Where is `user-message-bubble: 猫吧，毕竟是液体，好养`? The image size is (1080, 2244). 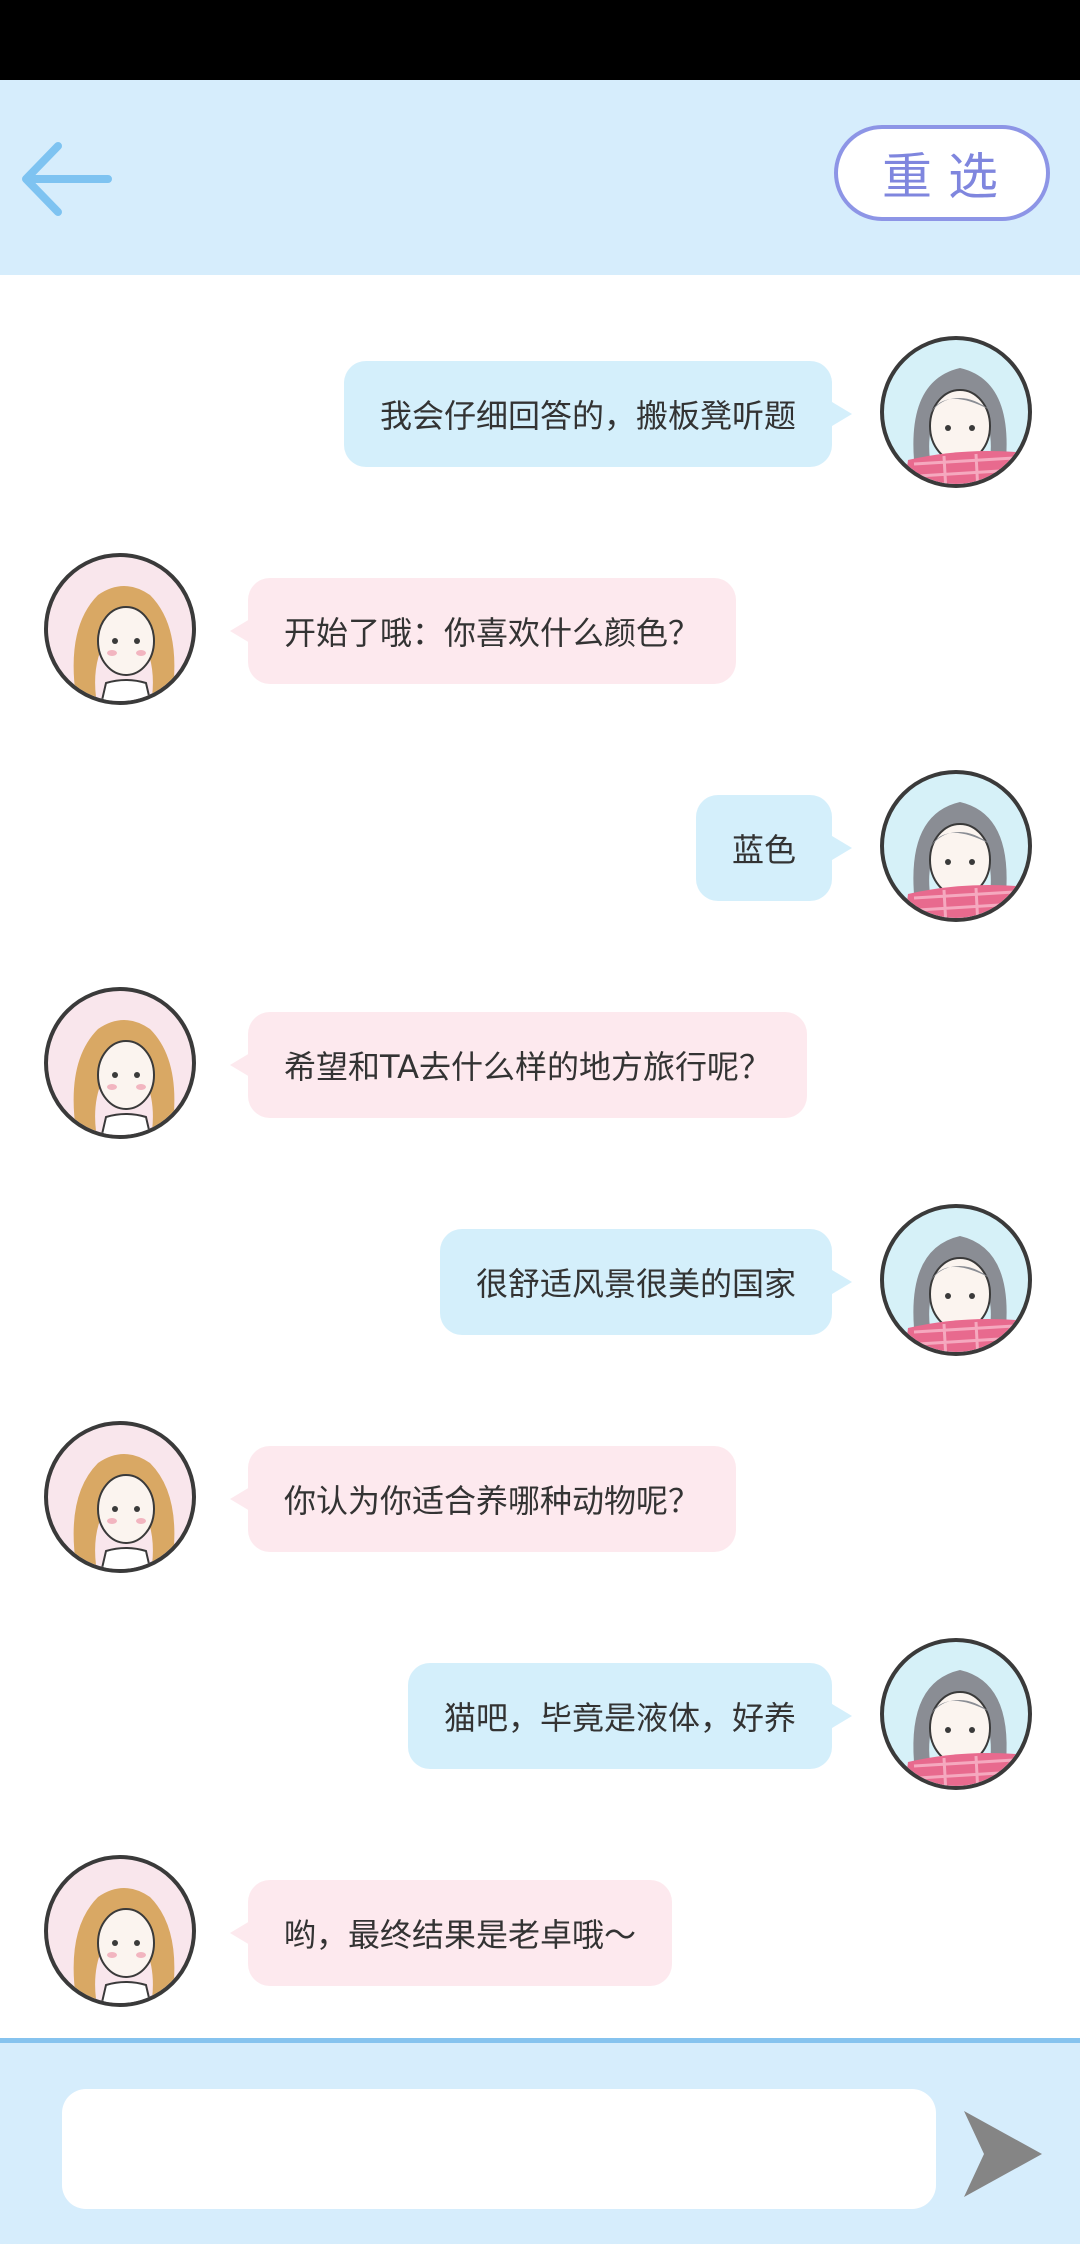
user-message-bubble: 猫吧，毕竟是液体，好养 is located at coordinates (619, 1716).